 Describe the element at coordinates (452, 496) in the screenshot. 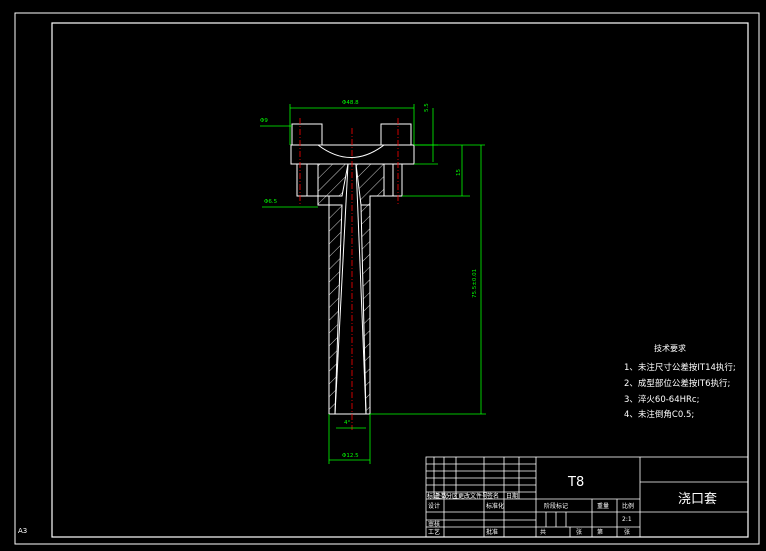

I see `tb-zone: 分区` at that location.